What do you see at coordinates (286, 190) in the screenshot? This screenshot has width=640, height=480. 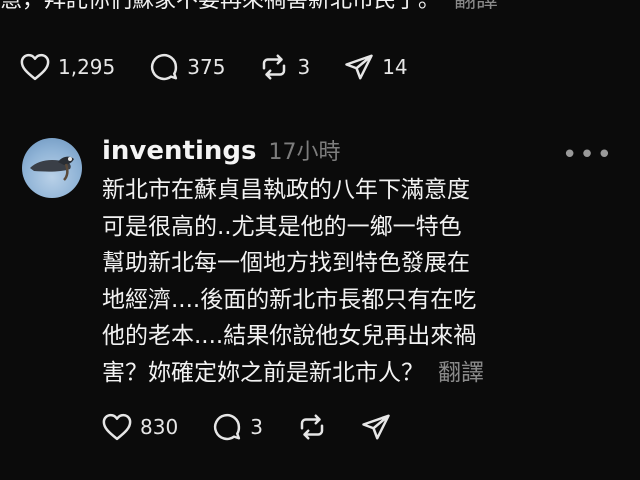 I see `reply-line: 新北市在蘇貞昌執政的八年下滿意度` at bounding box center [286, 190].